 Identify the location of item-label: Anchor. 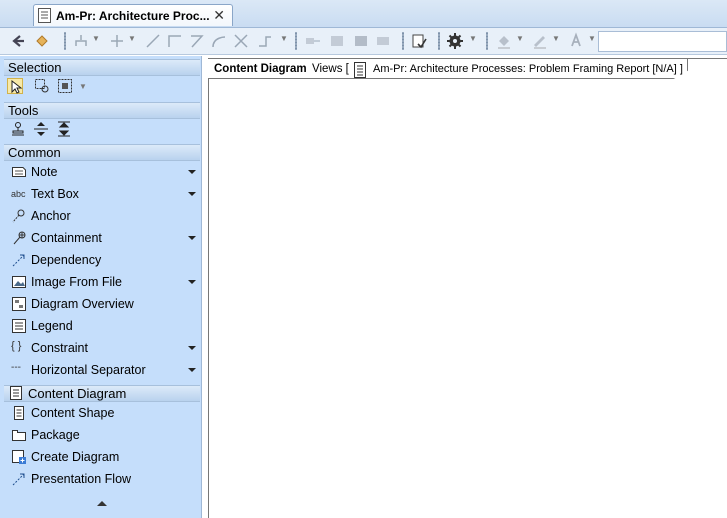
(51, 216).